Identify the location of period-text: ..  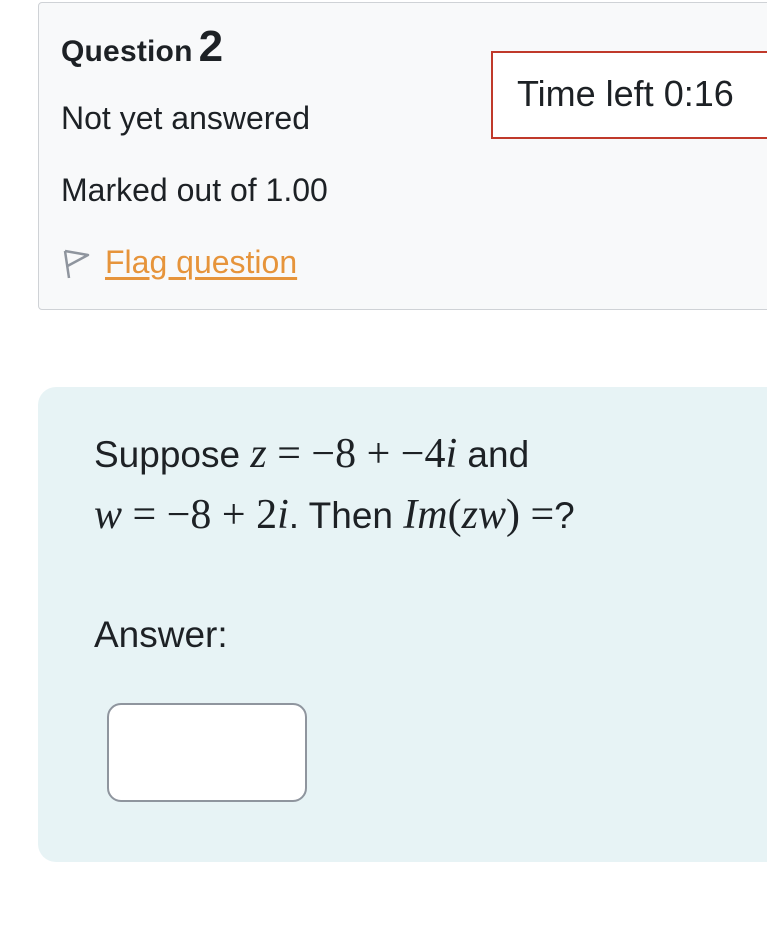
(298, 515).